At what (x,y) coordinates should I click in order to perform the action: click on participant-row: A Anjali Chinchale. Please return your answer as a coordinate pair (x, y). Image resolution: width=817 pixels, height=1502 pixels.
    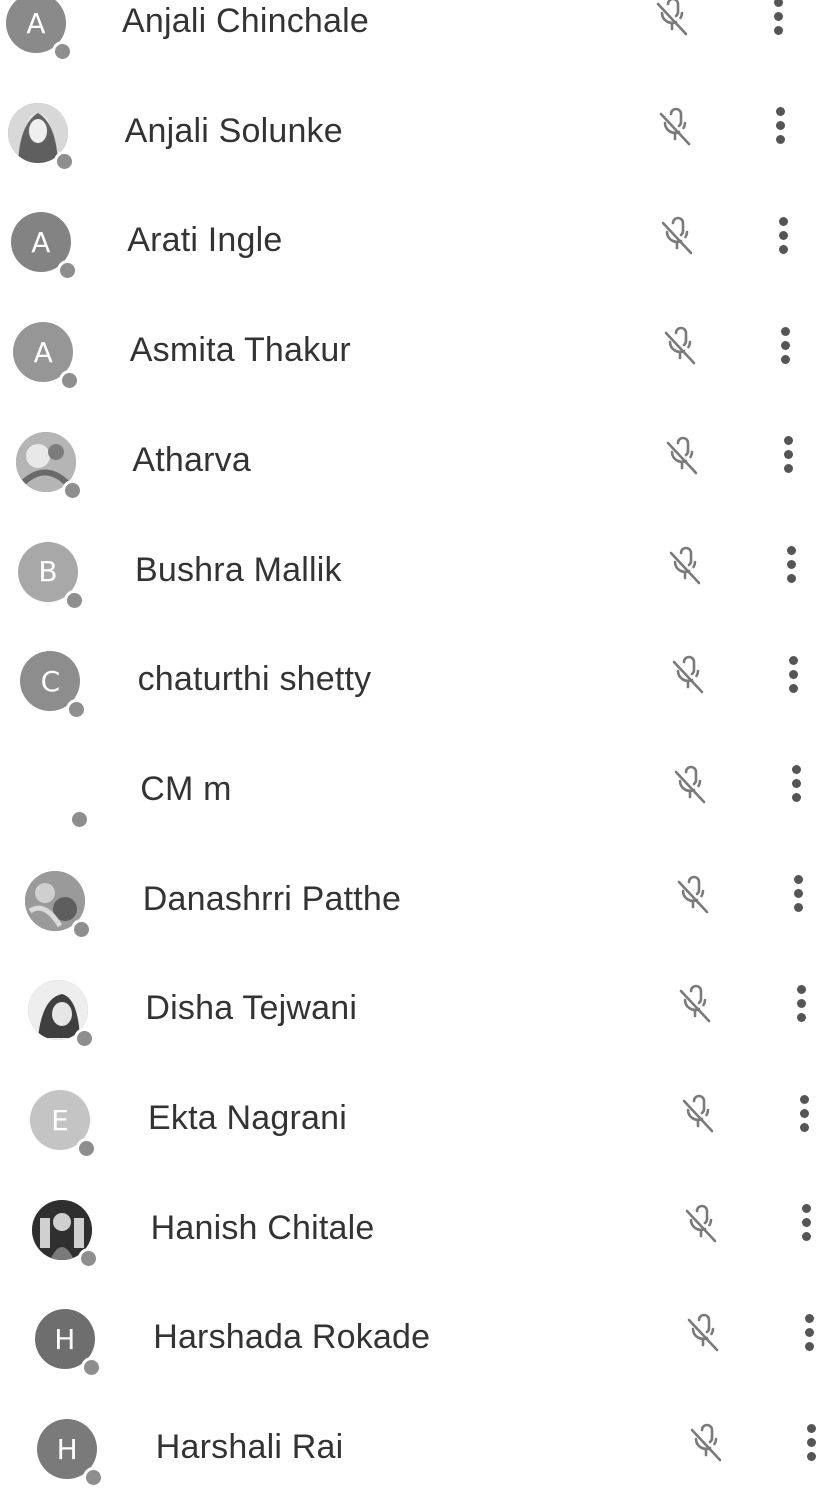
    Looking at the image, I should click on (408, 38).